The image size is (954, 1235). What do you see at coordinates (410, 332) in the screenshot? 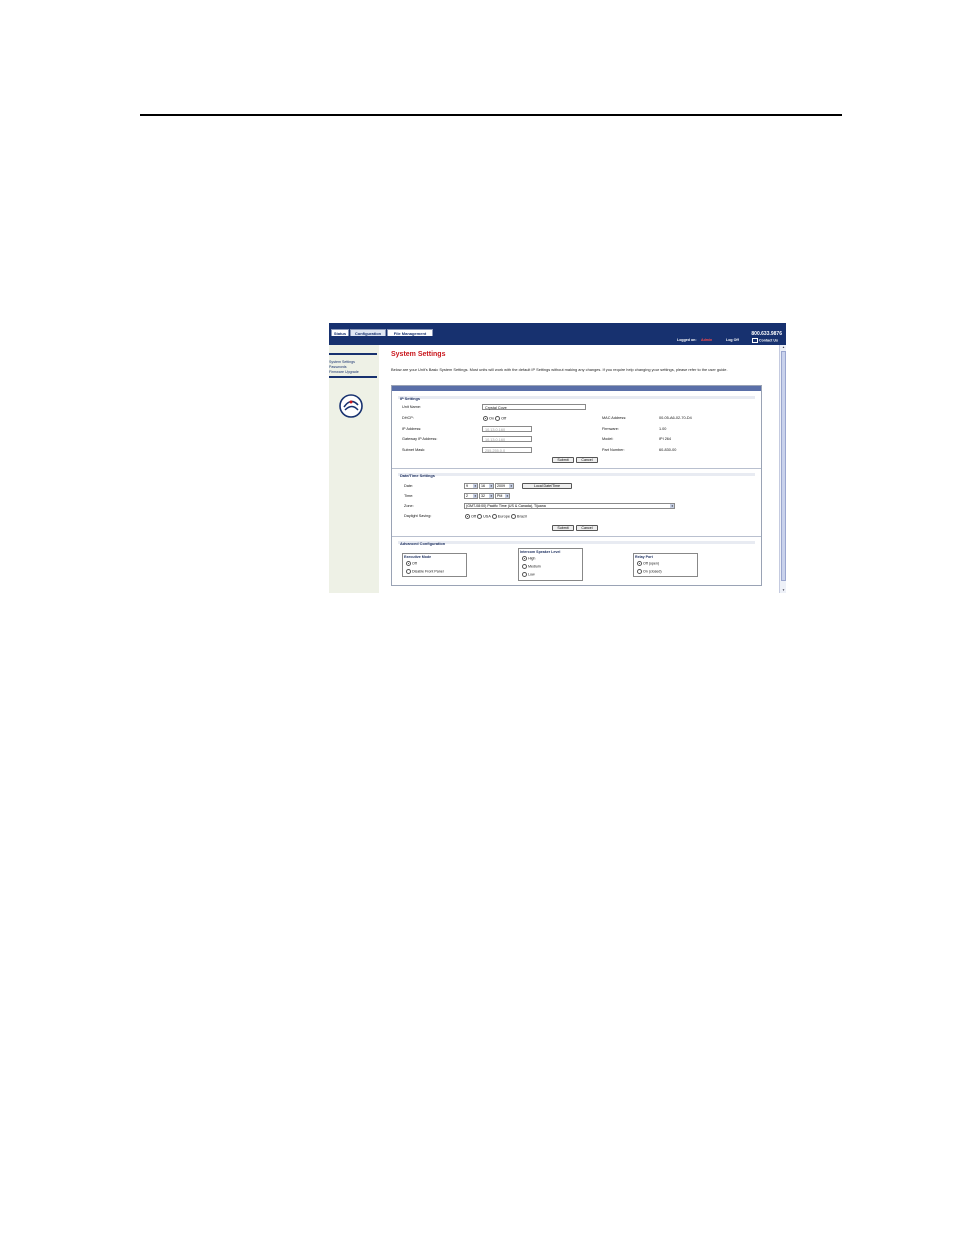
I see `tab-file-management: File Management` at bounding box center [410, 332].